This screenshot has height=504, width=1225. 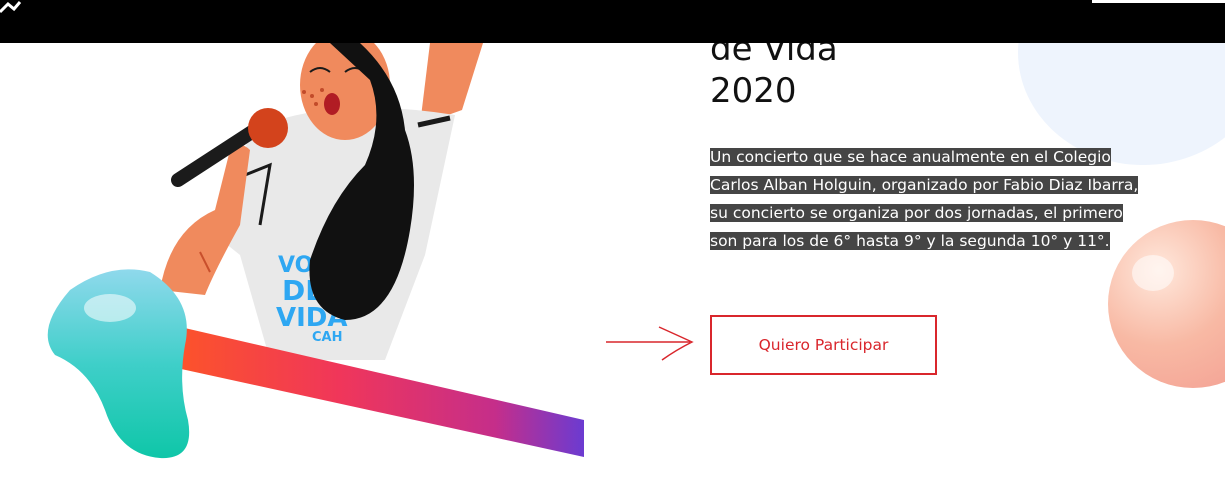 What do you see at coordinates (1158, 1) in the screenshot?
I see `nav-underline` at bounding box center [1158, 1].